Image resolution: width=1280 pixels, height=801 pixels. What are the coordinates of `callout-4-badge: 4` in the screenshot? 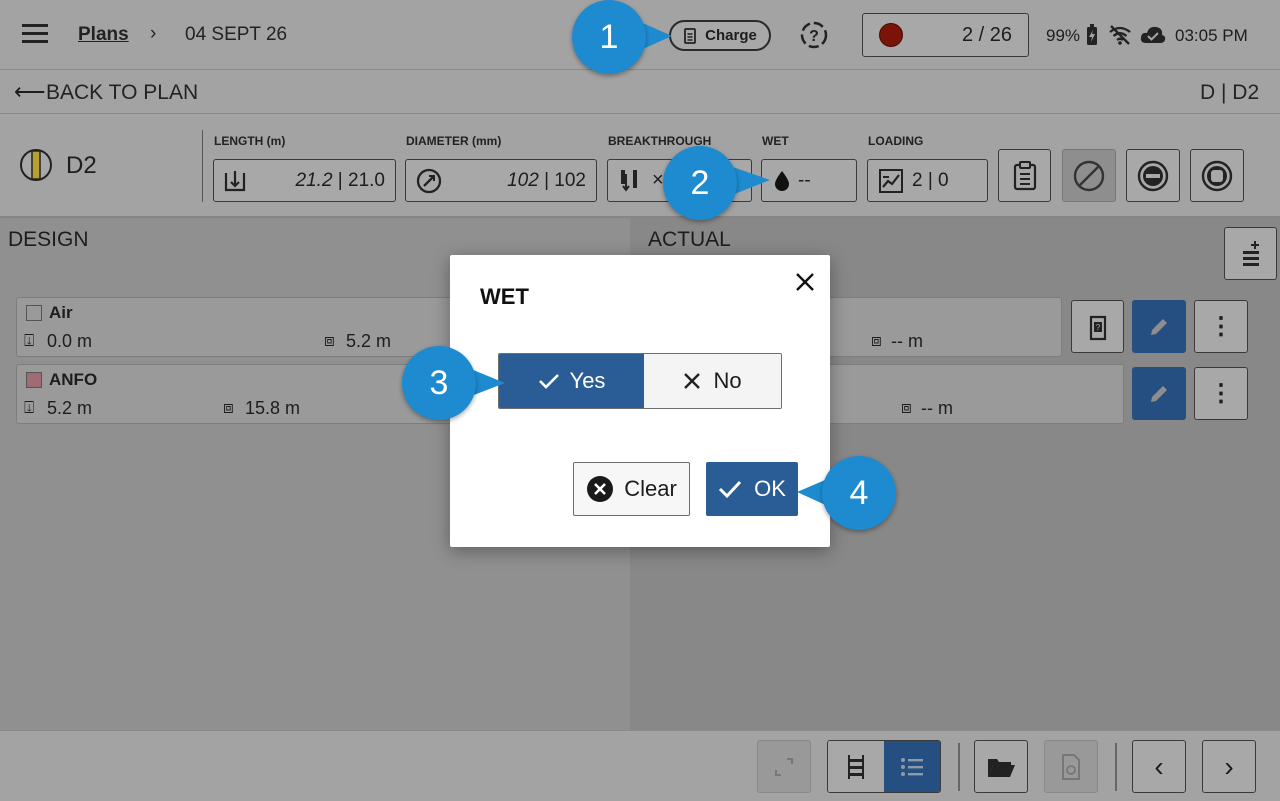 It's located at (859, 493).